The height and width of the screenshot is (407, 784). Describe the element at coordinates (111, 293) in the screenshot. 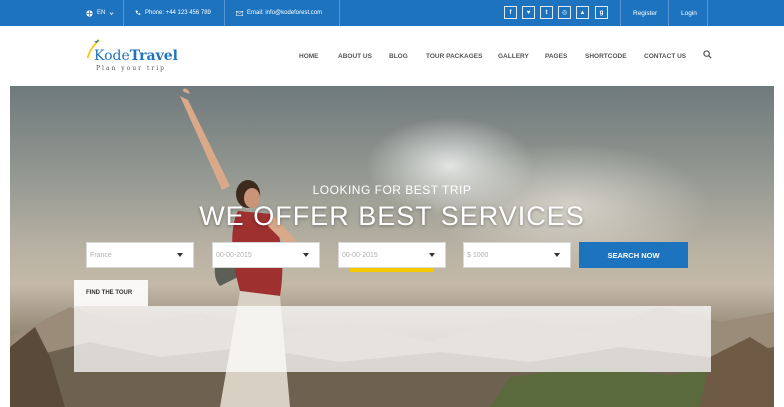

I see `find-tour-tab: FIND THE TOUR` at that location.